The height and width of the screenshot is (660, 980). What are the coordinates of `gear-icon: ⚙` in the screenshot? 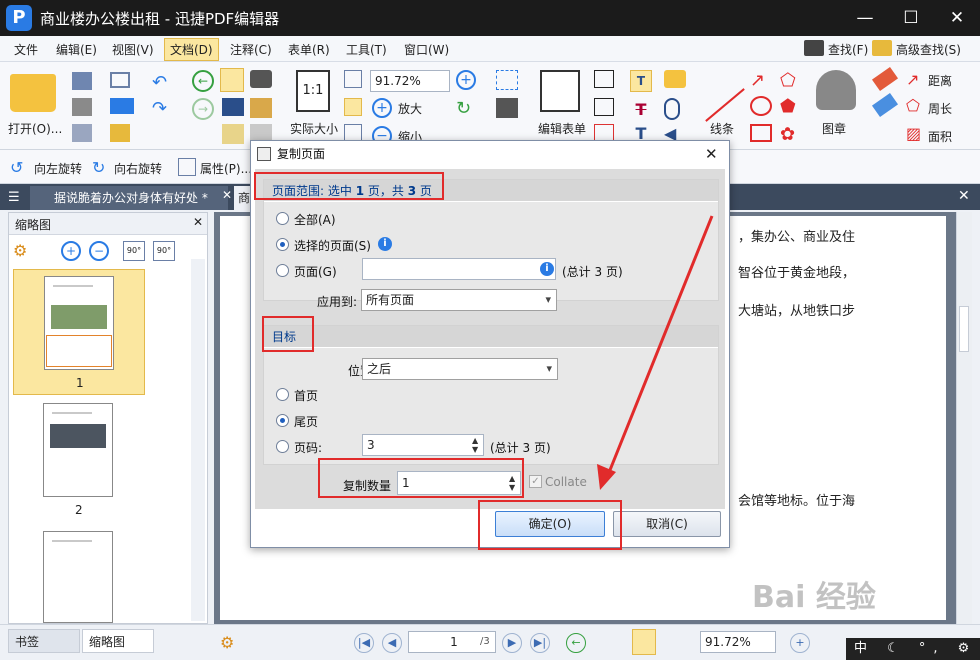 It's located at (24, 251).